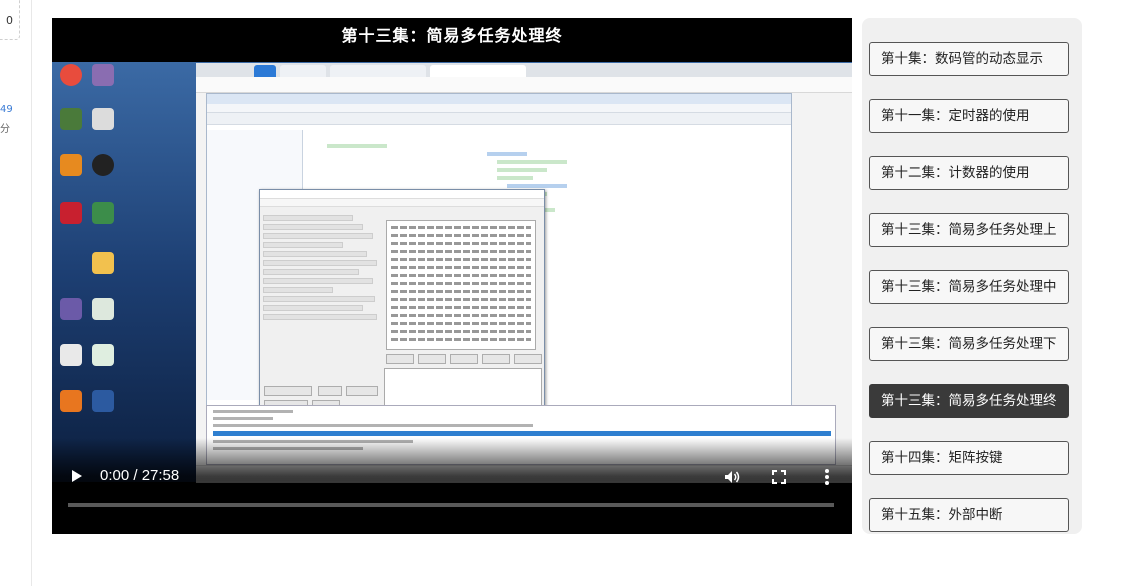 The image size is (1136, 586). What do you see at coordinates (942, 515) in the screenshot?
I see `episode-label: 第十五集：外部中断` at bounding box center [942, 515].